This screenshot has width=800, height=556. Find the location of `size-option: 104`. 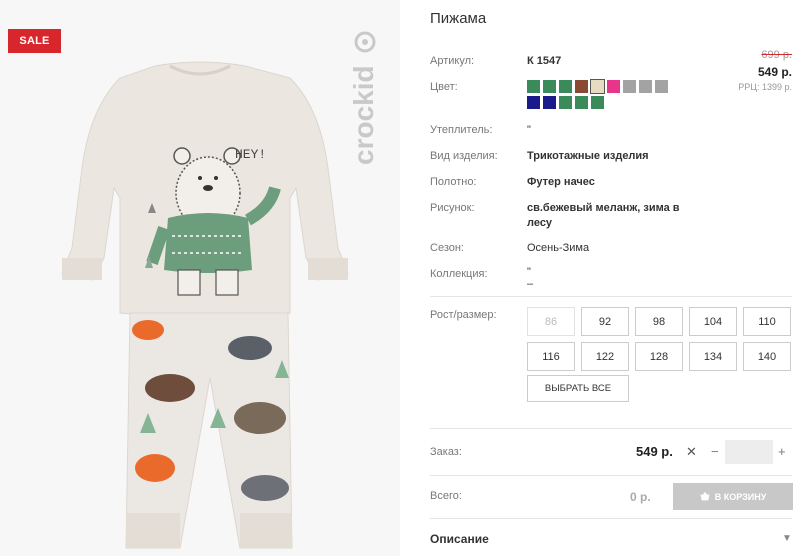

size-option: 104 is located at coordinates (713, 321).